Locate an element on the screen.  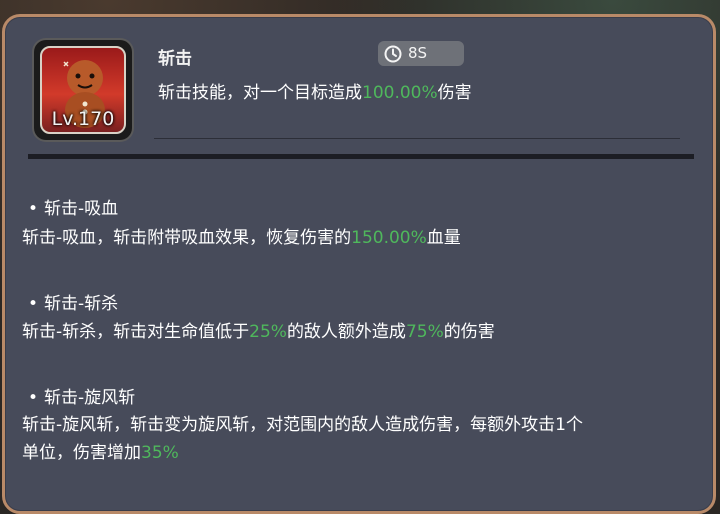
upgrade-desc-execute: 斩击-斩杀，斩击对生命值低于25%的敌人额外造成75%的伤害 is located at coordinates (362, 332).